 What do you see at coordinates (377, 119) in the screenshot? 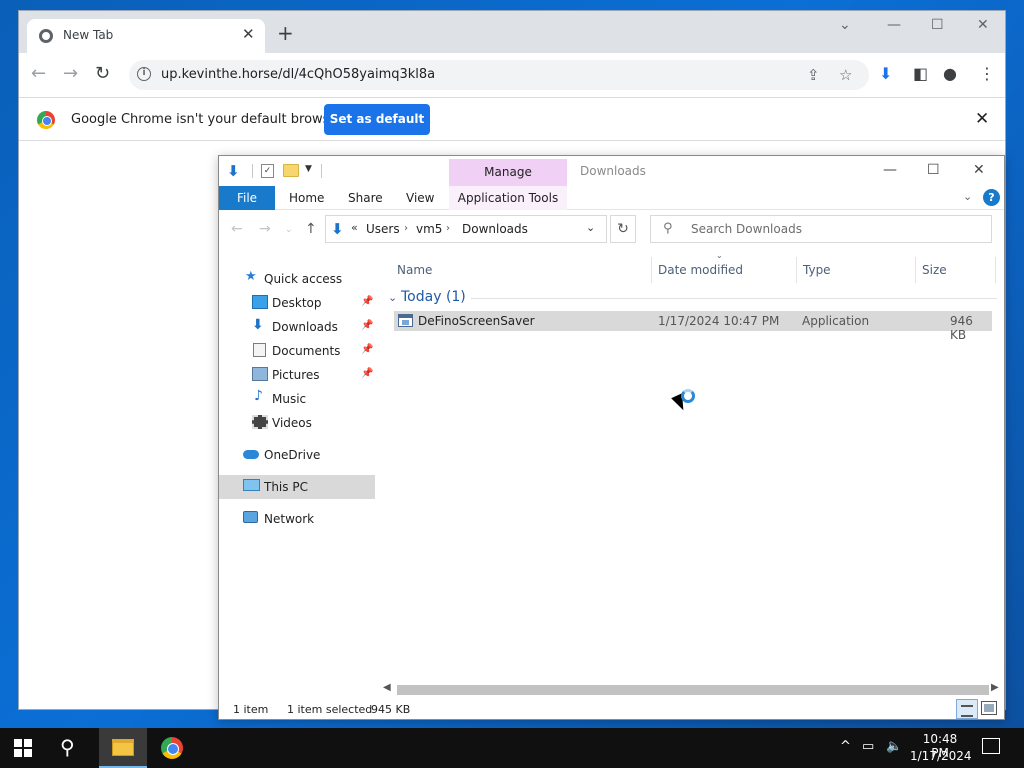
I see `set-as-default-button: Set as default` at bounding box center [377, 119].